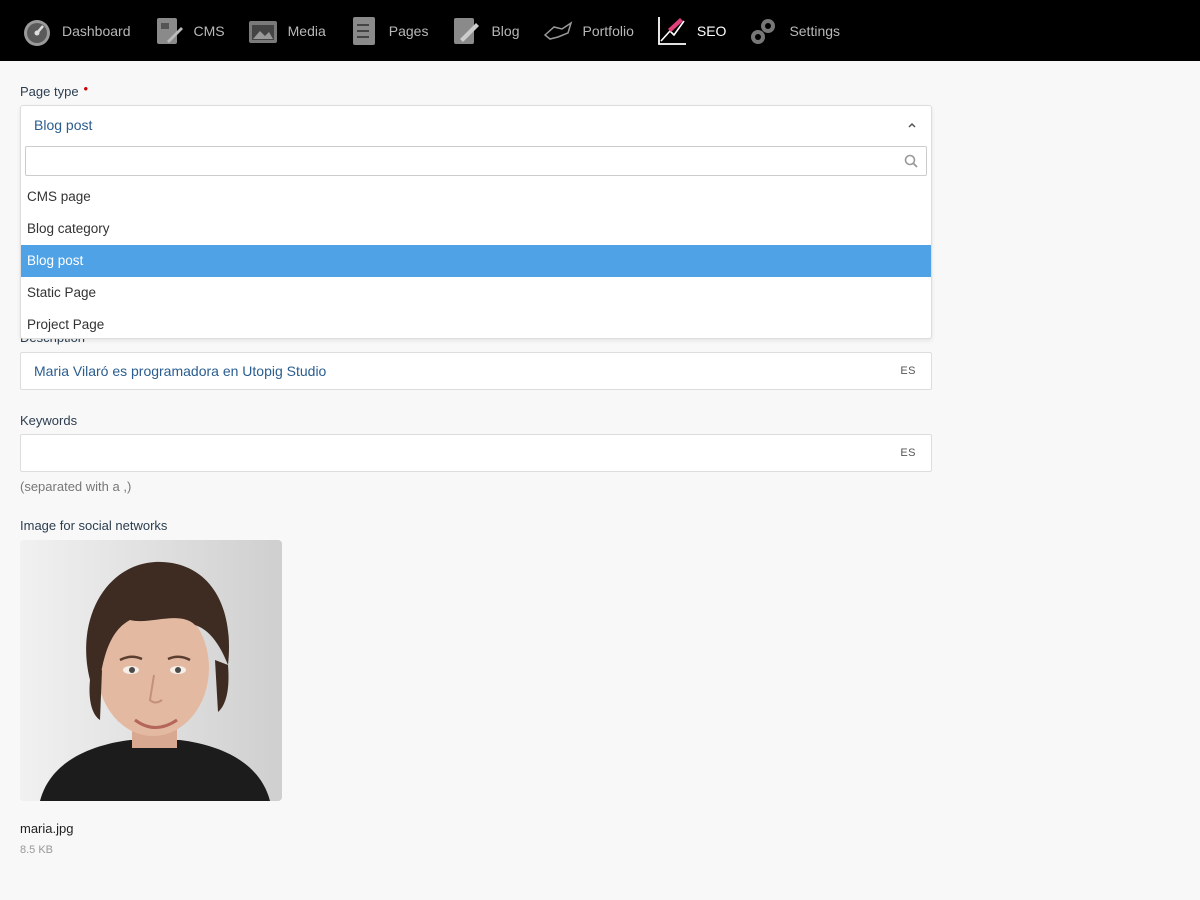 The image size is (1200, 900). Describe the element at coordinates (671, 30) in the screenshot. I see `seo-icon` at that location.